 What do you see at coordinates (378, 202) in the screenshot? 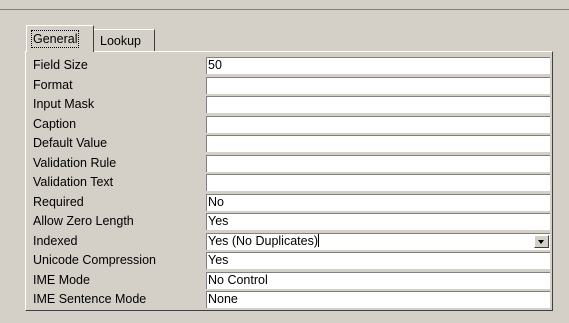
I see `required-input: No` at bounding box center [378, 202].